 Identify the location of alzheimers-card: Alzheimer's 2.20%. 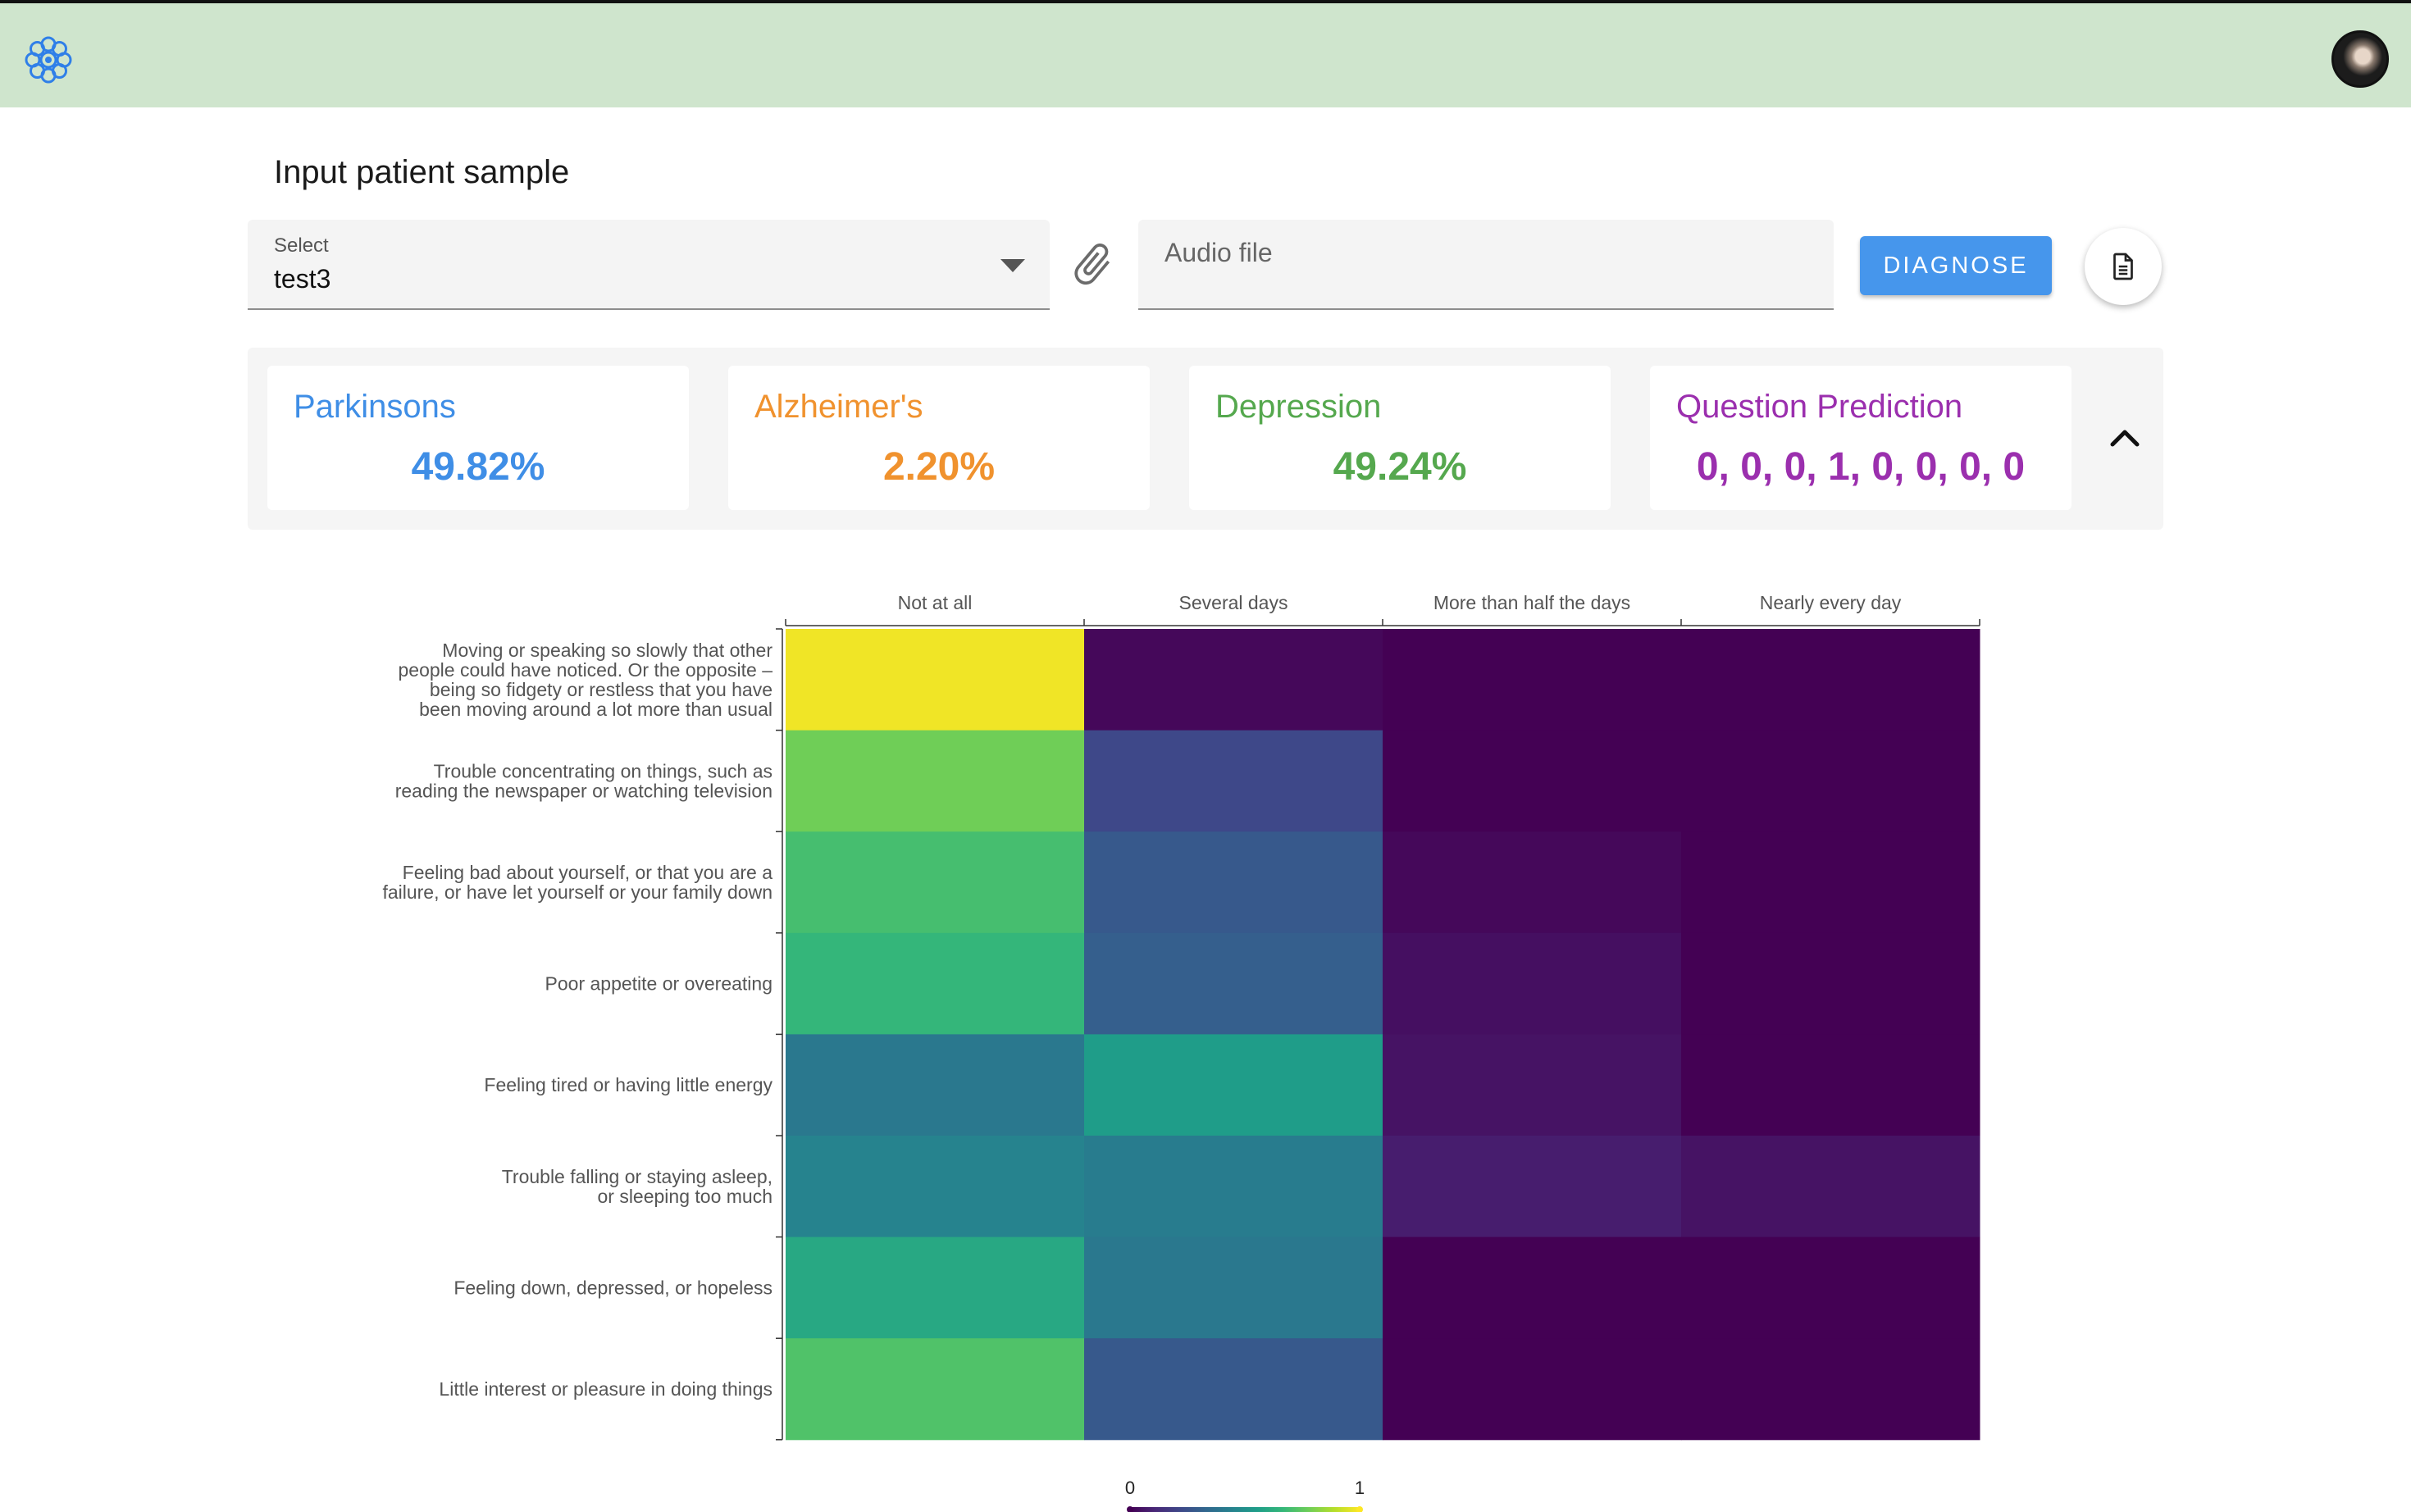
(939, 438).